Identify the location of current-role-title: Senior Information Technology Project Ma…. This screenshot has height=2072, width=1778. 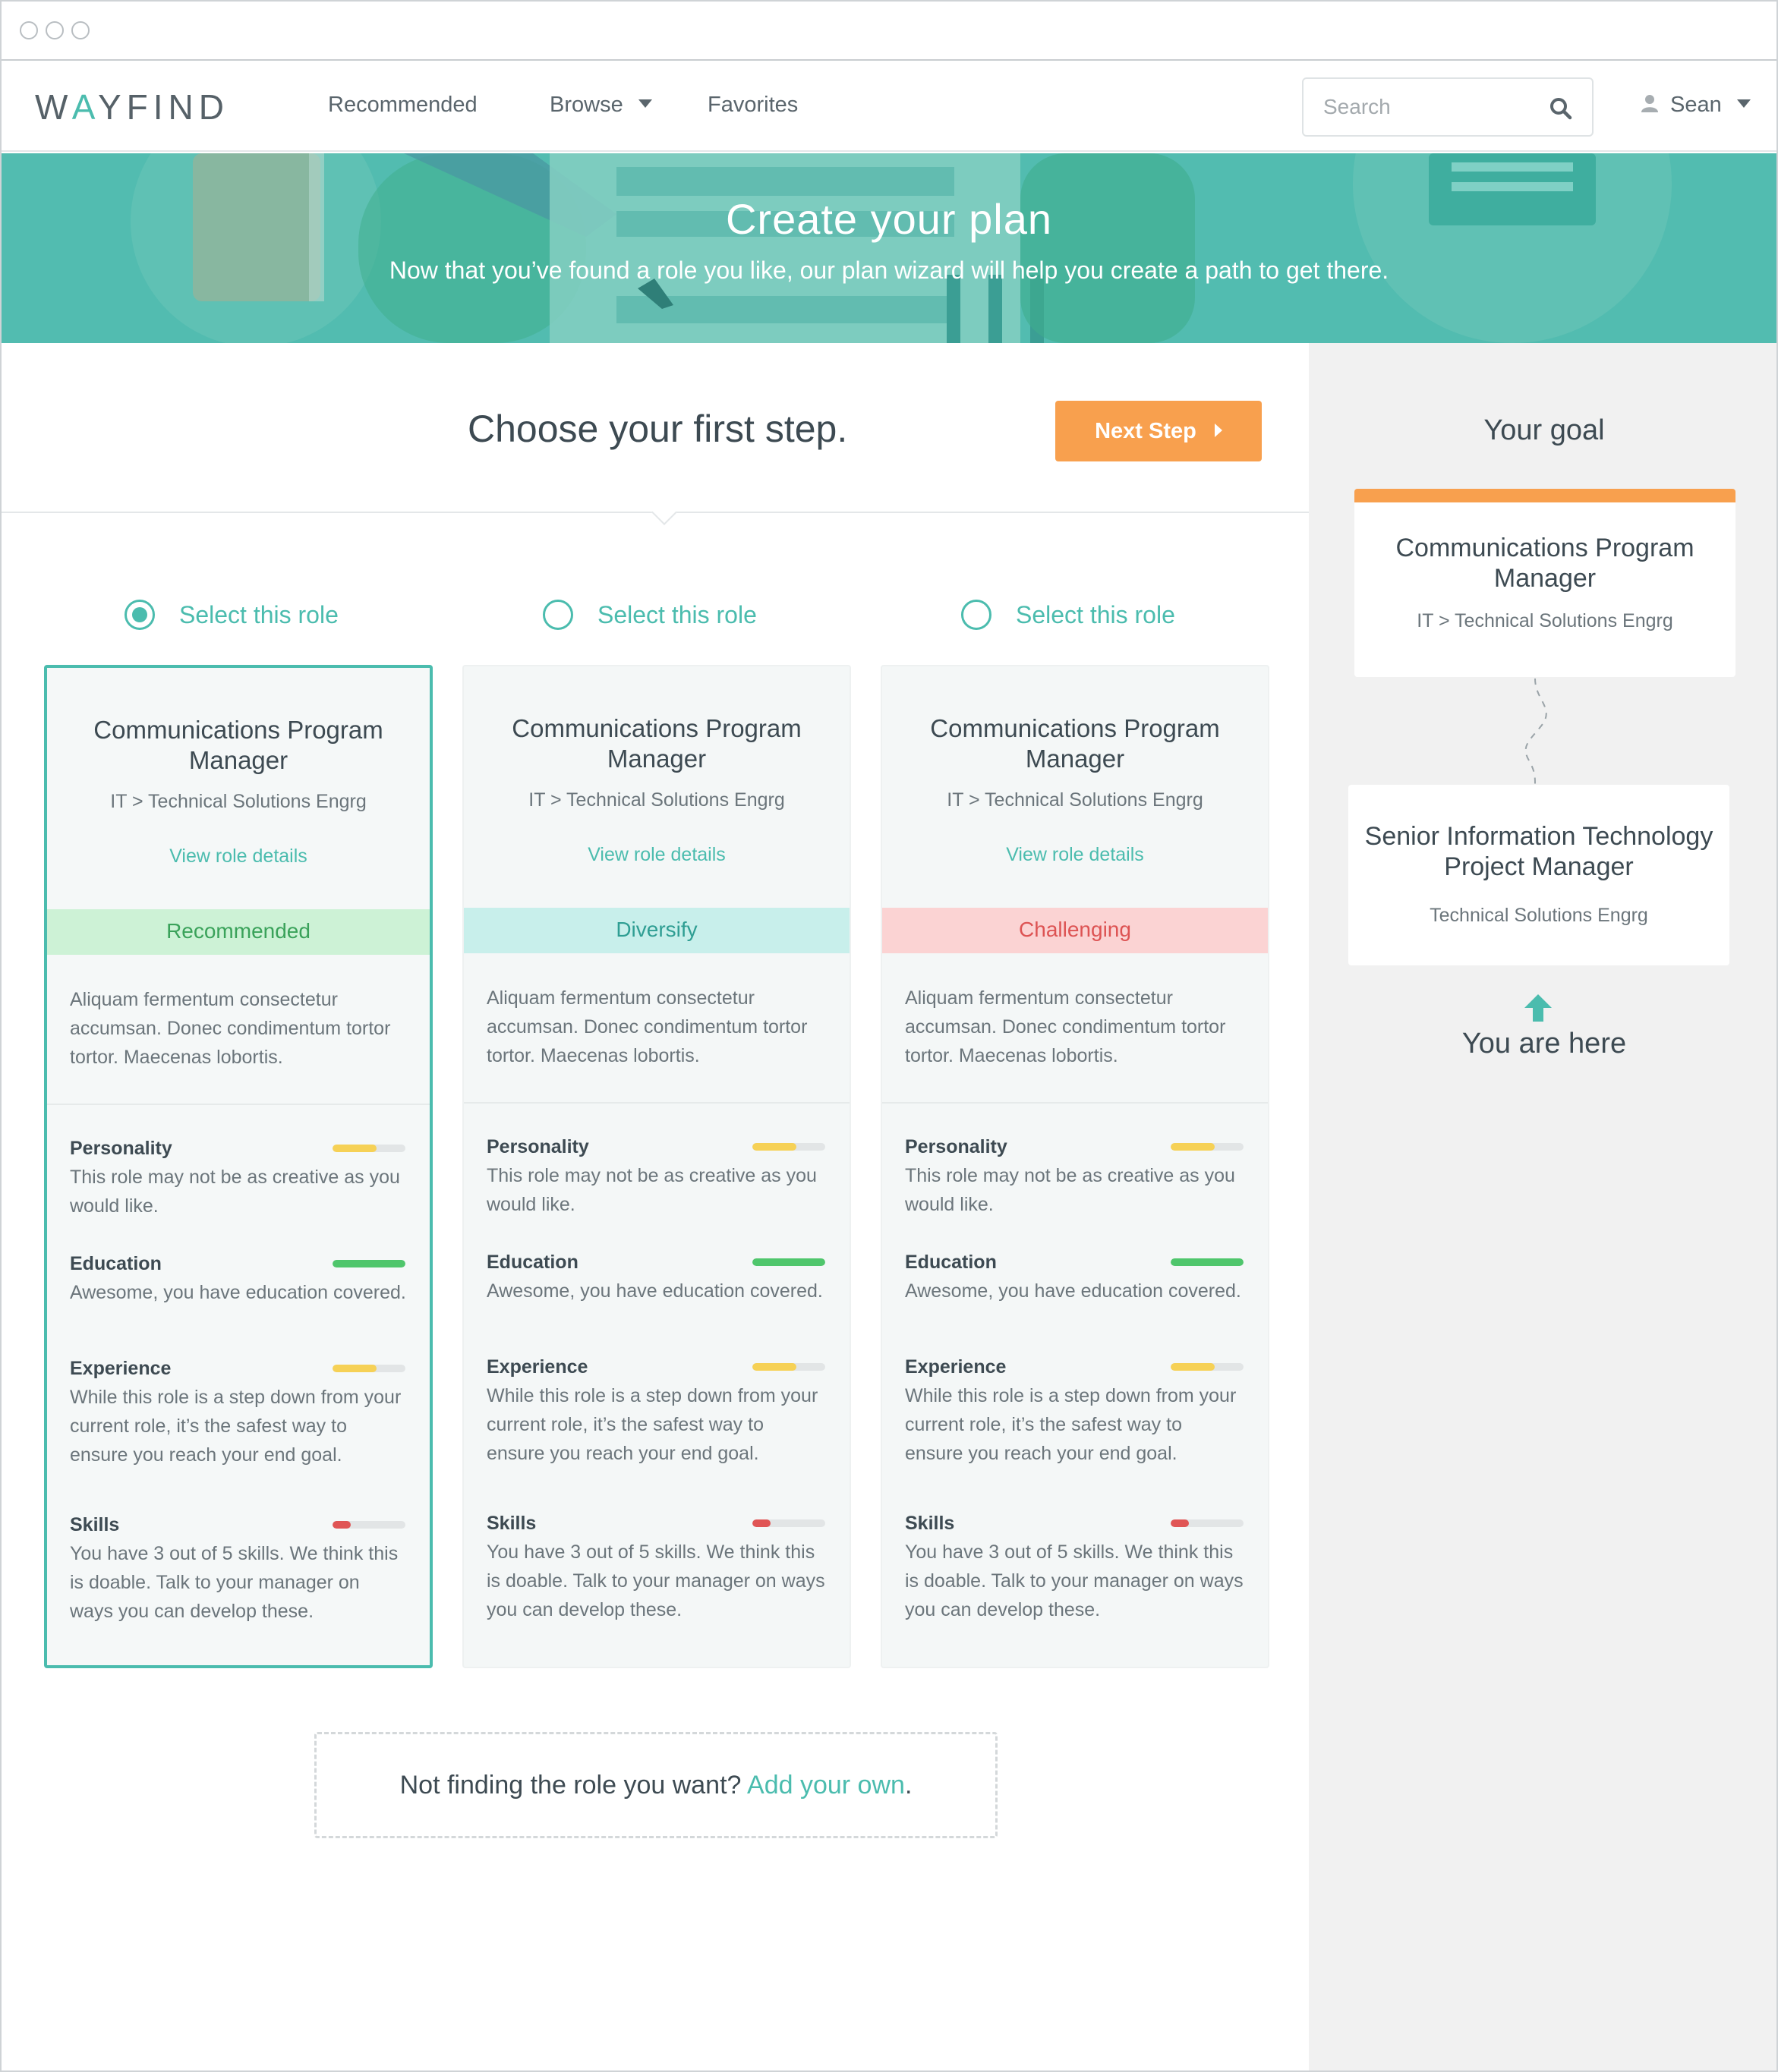
(1538, 851).